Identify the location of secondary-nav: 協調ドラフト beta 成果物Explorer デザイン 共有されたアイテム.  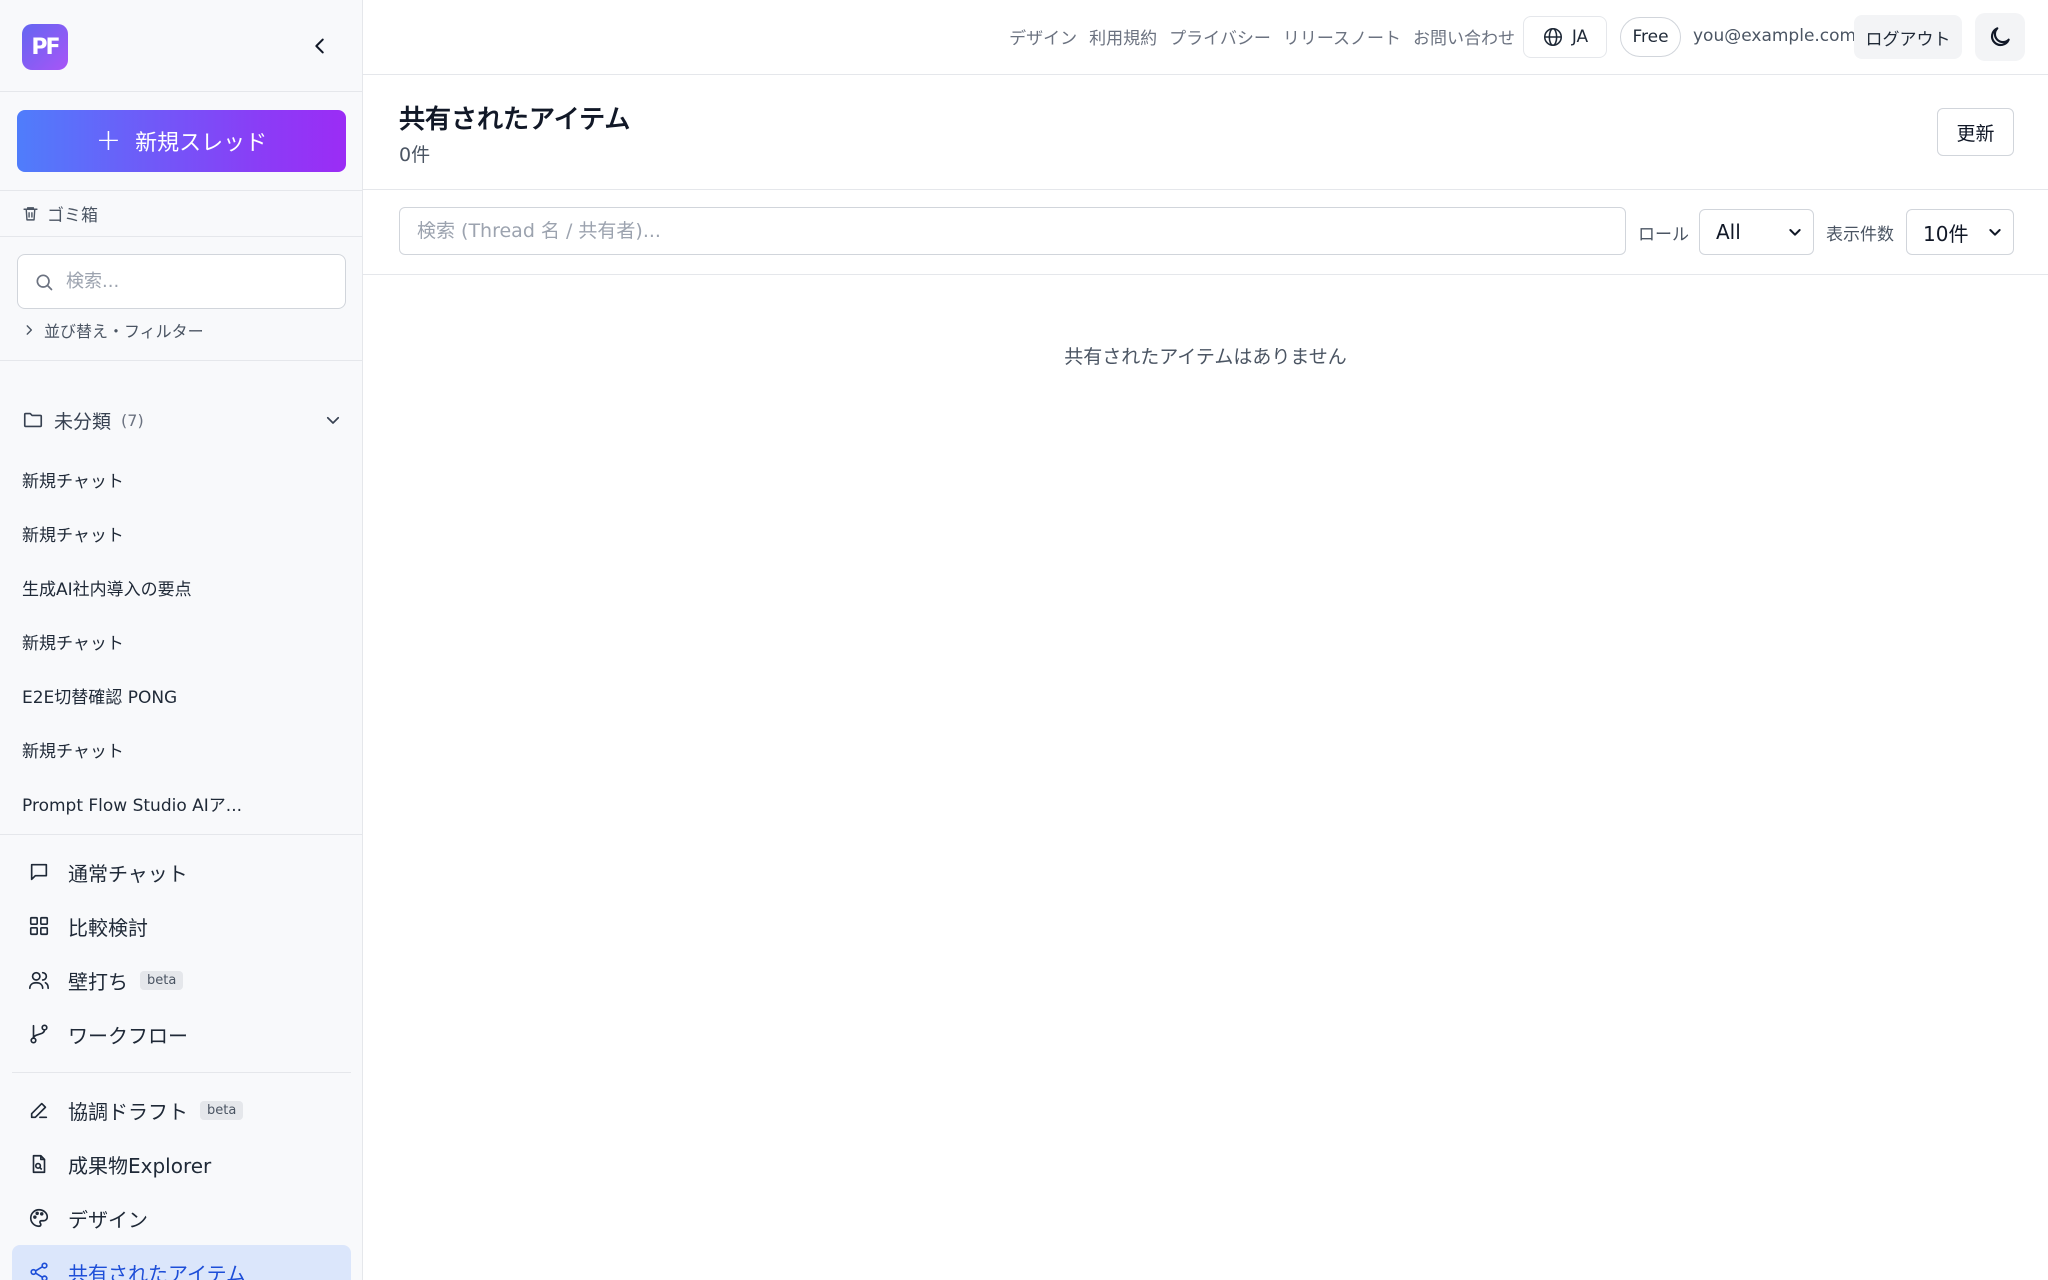
(181, 1181).